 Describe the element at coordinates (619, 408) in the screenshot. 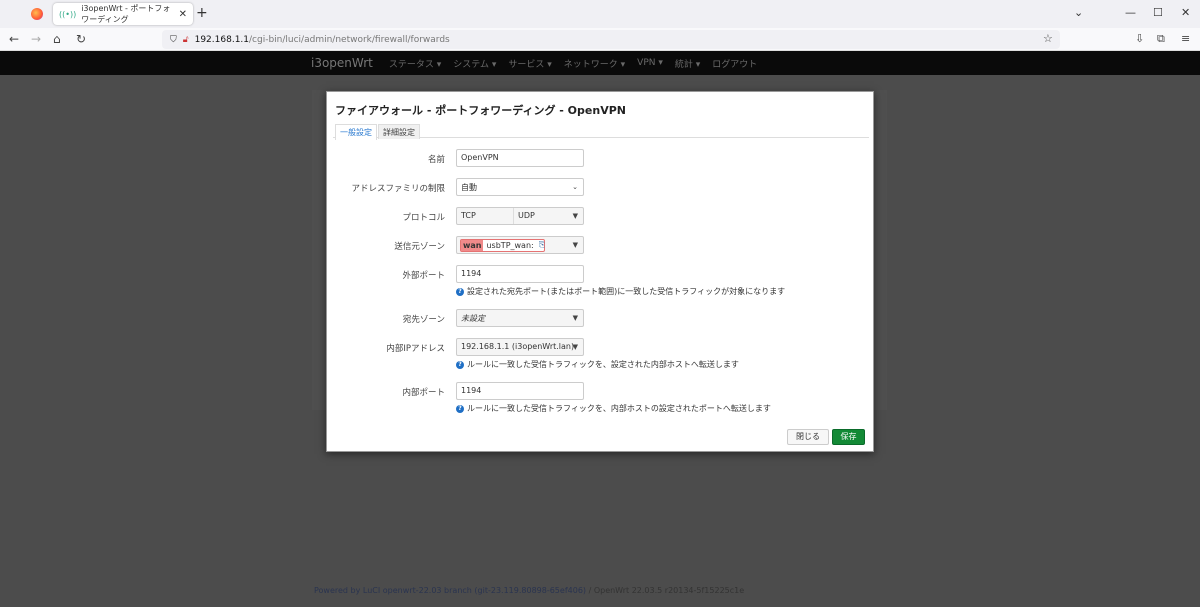

I see `help-text: ルールに一致した受信トラフィックを、内部ホストの設定されたポートへ転送します` at that location.